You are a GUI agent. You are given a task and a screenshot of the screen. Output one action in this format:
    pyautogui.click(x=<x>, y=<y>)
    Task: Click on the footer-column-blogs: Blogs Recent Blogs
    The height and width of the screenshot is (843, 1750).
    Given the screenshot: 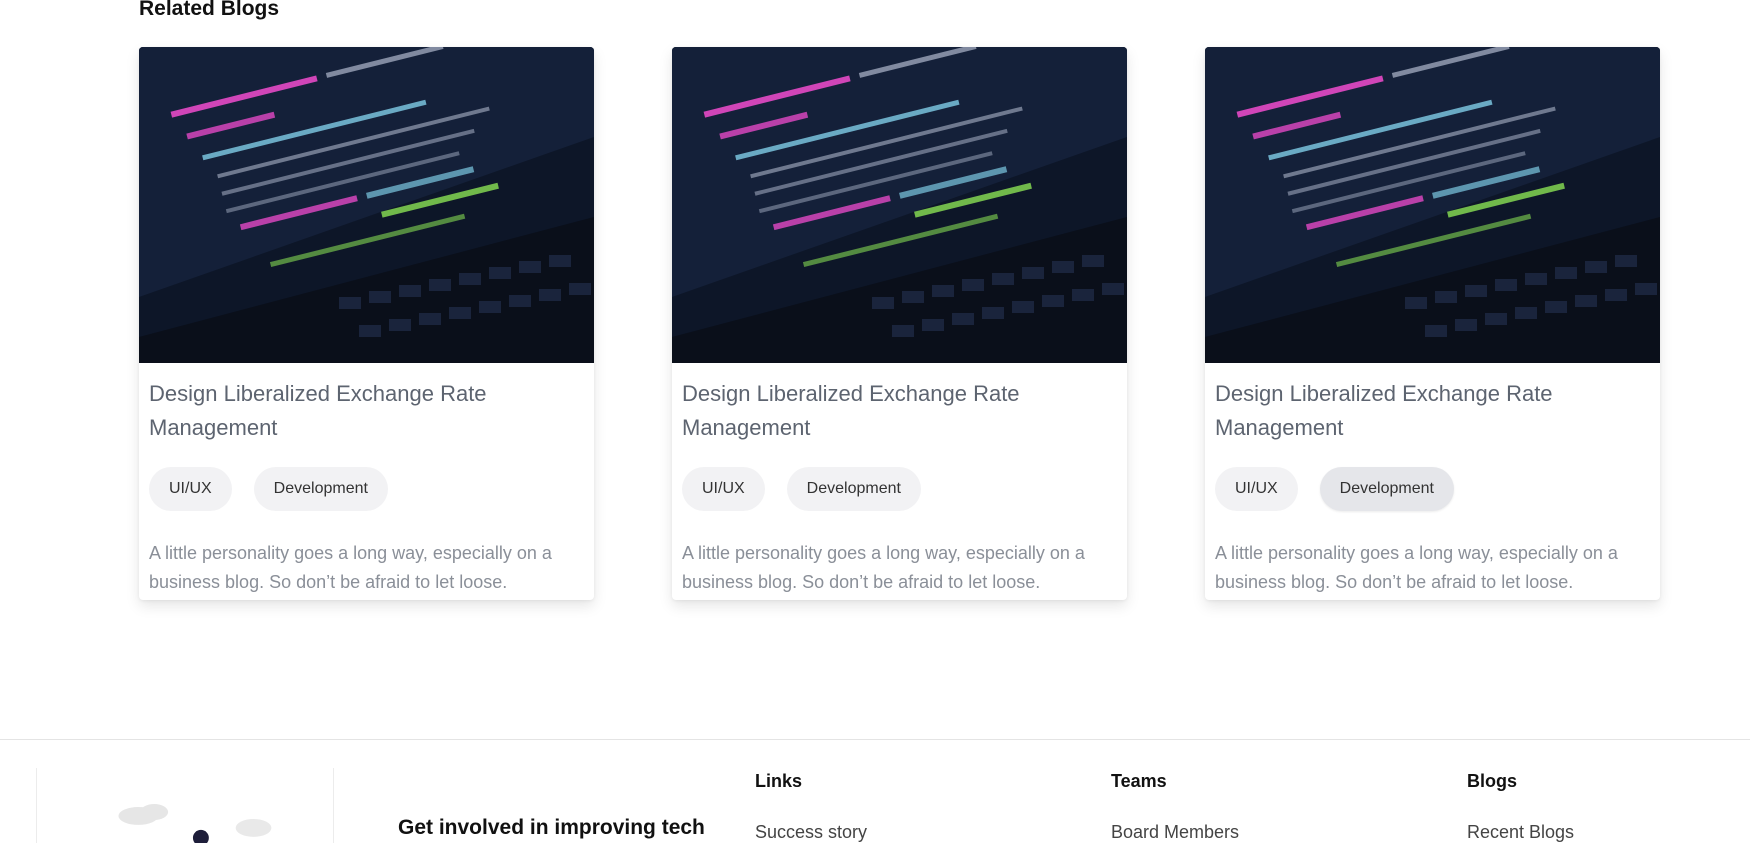 What is the action you would take?
    pyautogui.click(x=1520, y=806)
    